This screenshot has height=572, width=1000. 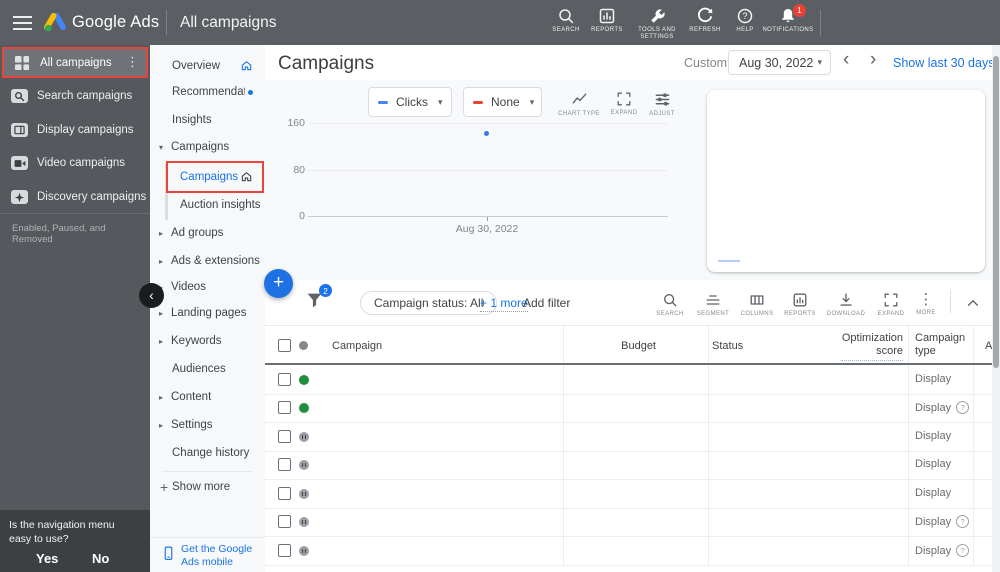 I want to click on sidebar-footnote: Enabled, Paused, and Removed, so click(x=59, y=234).